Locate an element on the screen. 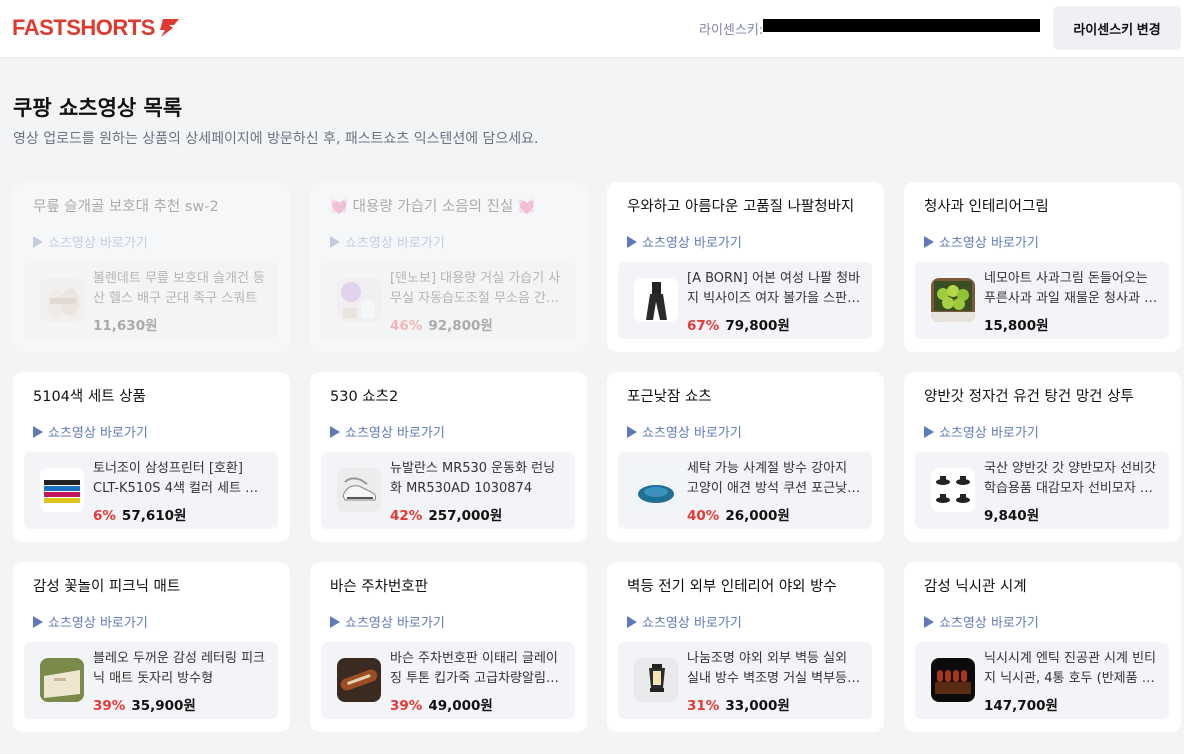 The image size is (1184, 754). product-name: 볼렌데트 무릎 보호대 슬개건 등산 헬스 배구 군대 족구 스쿼트 is located at coordinates (179, 288).